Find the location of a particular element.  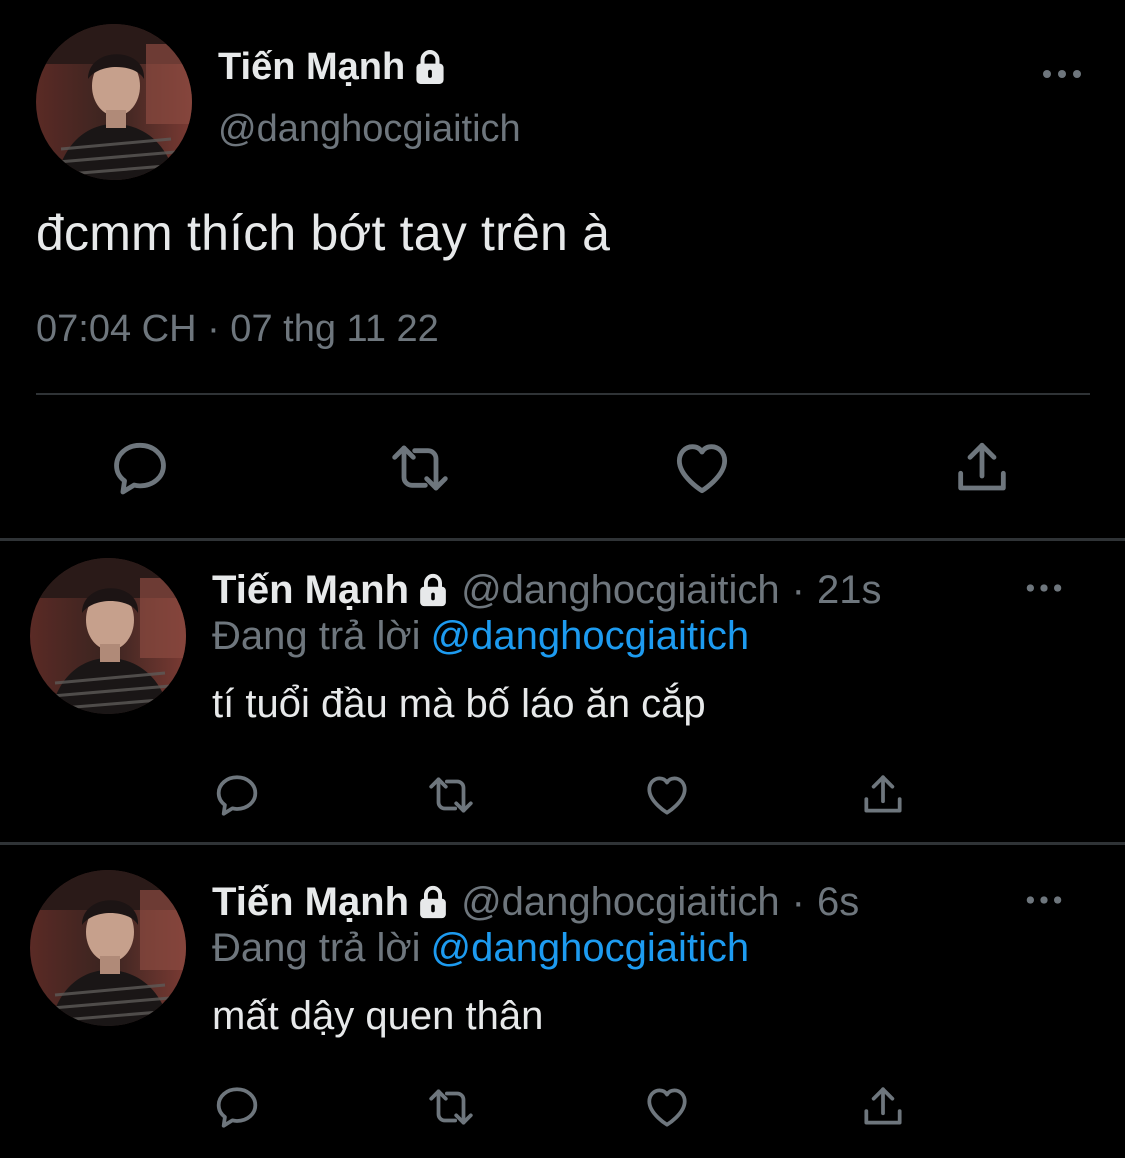

reply-header: Tiến Mạnh @danghocgiaitich · 6s is located at coordinates (535, 902).